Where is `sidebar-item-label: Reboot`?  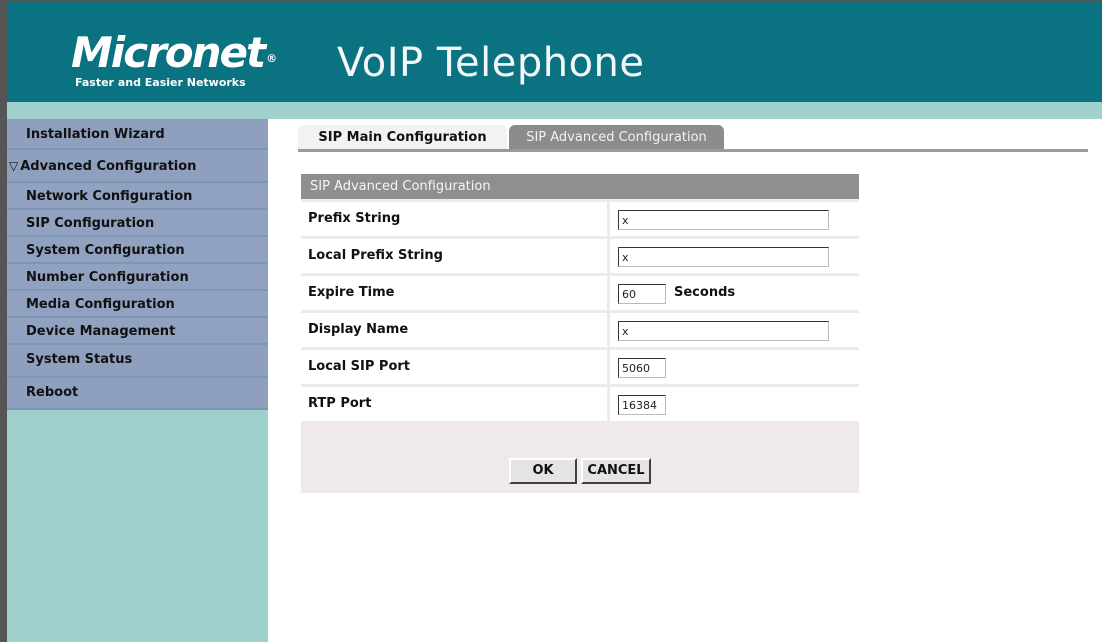
sidebar-item-label: Reboot is located at coordinates (52, 392).